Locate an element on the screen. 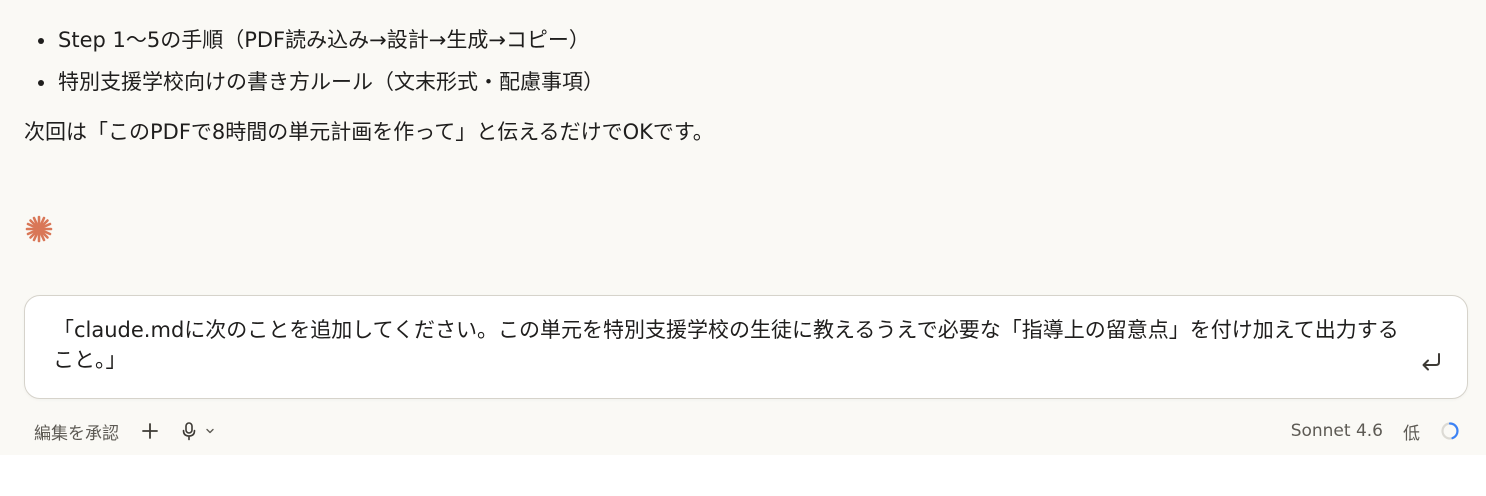 Image resolution: width=1486 pixels, height=496 pixels. spinner-icon is located at coordinates (1450, 431).